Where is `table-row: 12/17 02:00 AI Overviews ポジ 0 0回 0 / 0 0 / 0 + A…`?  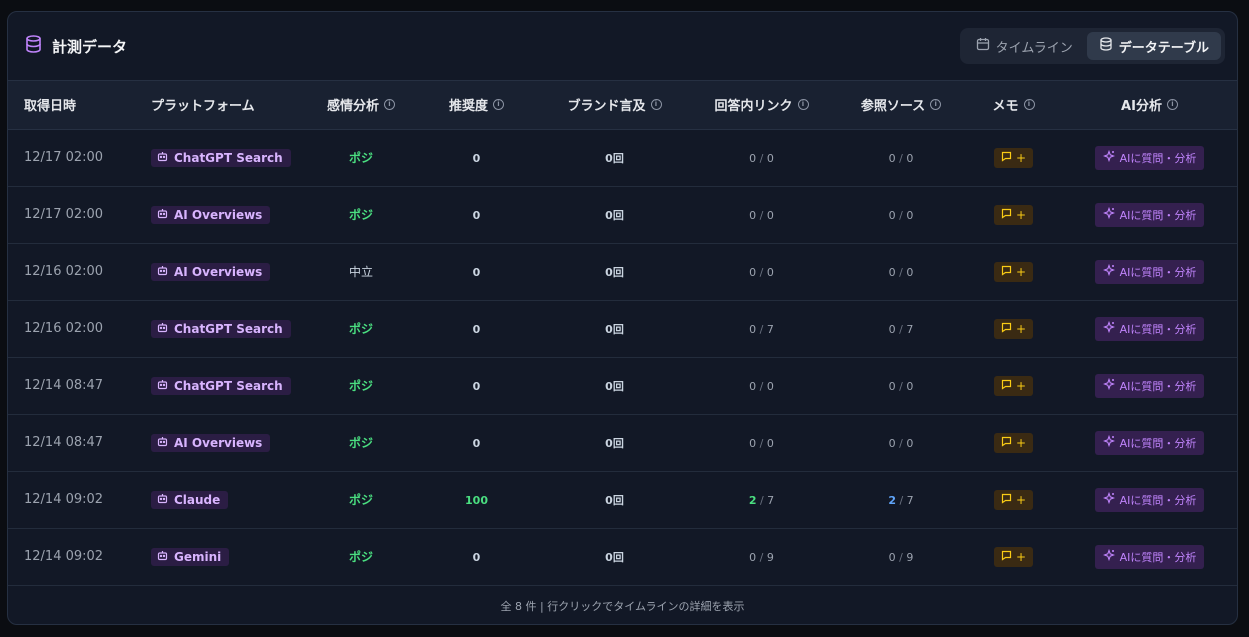 table-row: 12/17 02:00 AI Overviews ポジ 0 0回 0 / 0 0 / 0 + A… is located at coordinates (622, 214).